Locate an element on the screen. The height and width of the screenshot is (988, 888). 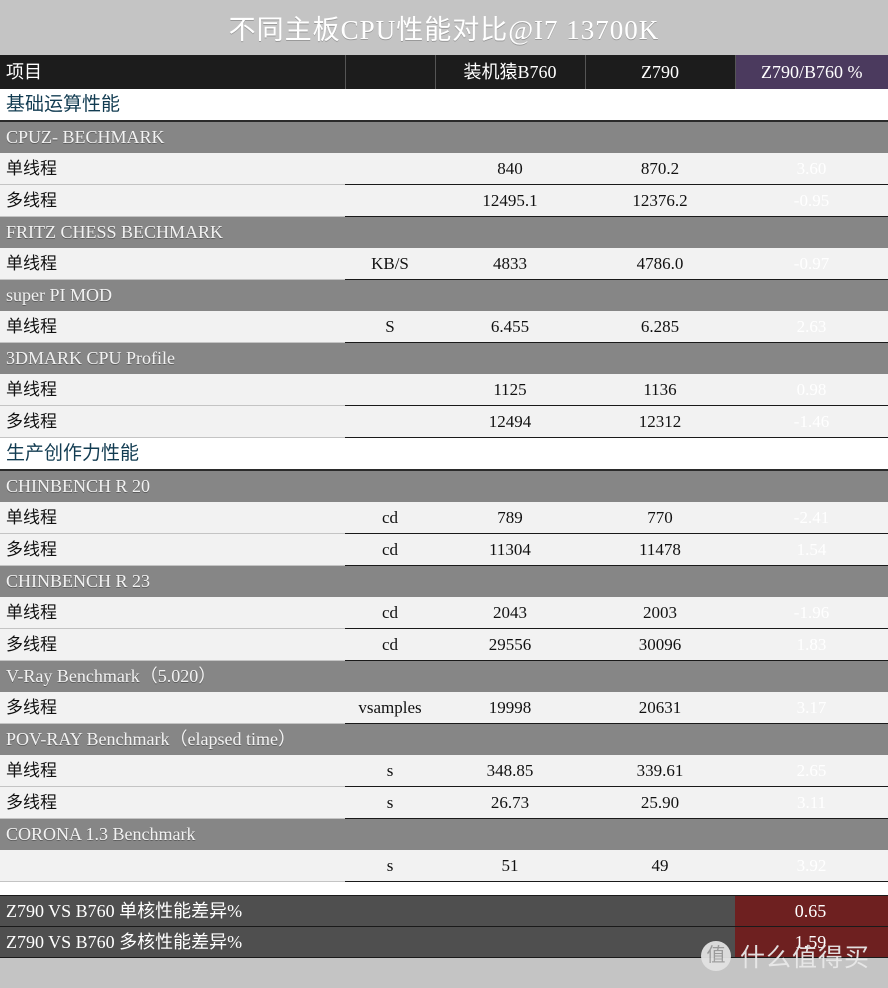
benchmark-section-label: super PI MOD is located at coordinates (444, 295).